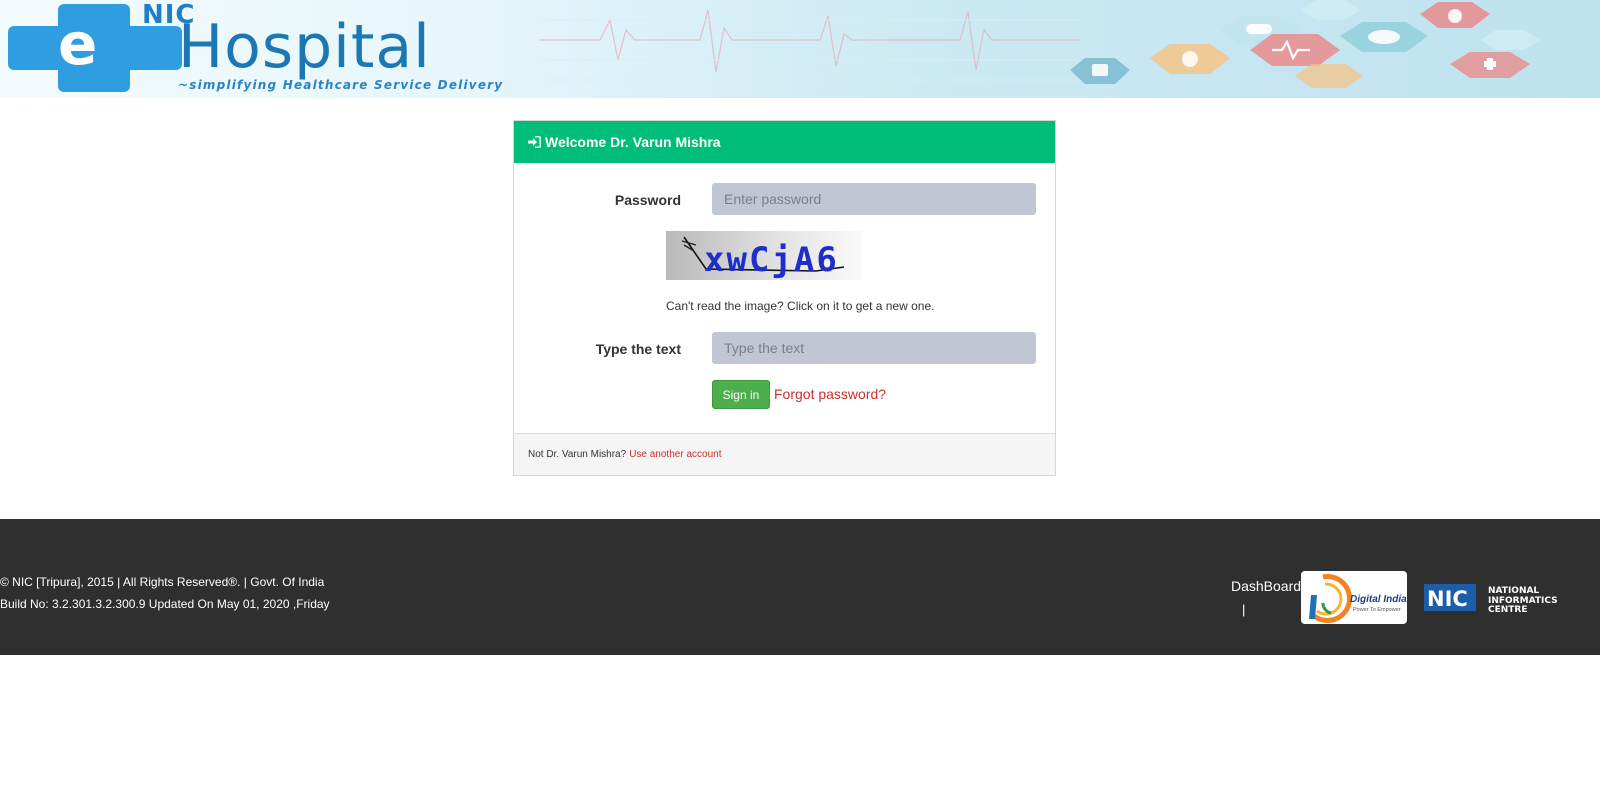 The height and width of the screenshot is (786, 1600). What do you see at coordinates (830, 394) in the screenshot?
I see `forgot-password-link: Forgot password?` at bounding box center [830, 394].